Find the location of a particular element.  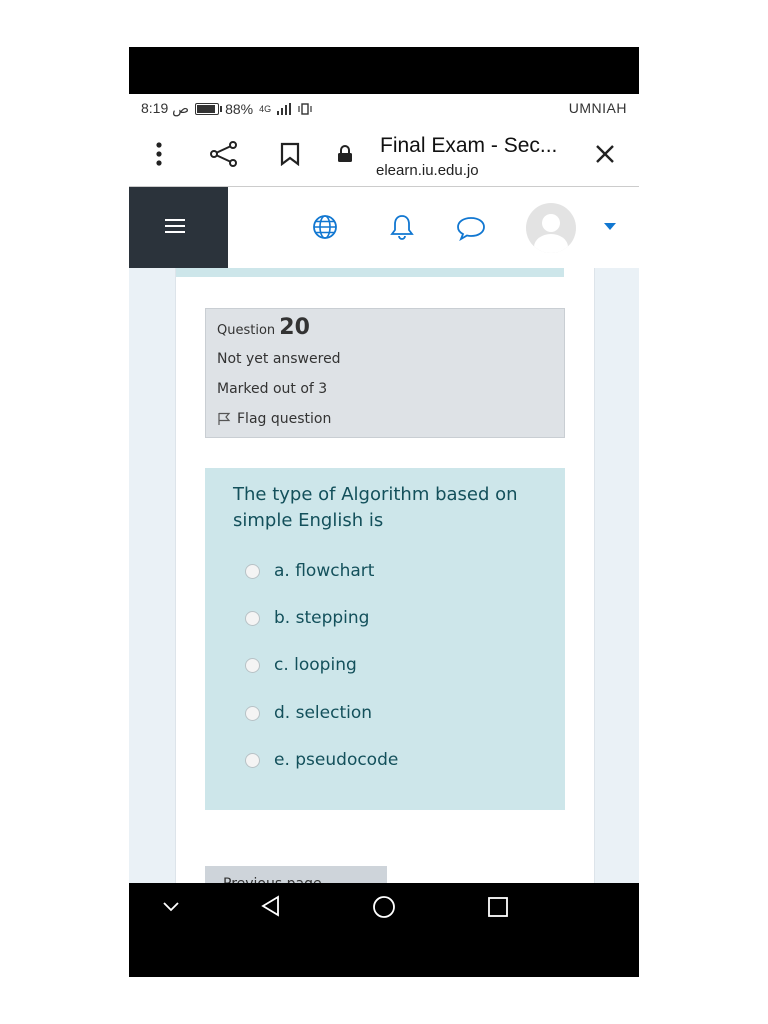

lock-icon is located at coordinates (345, 153).